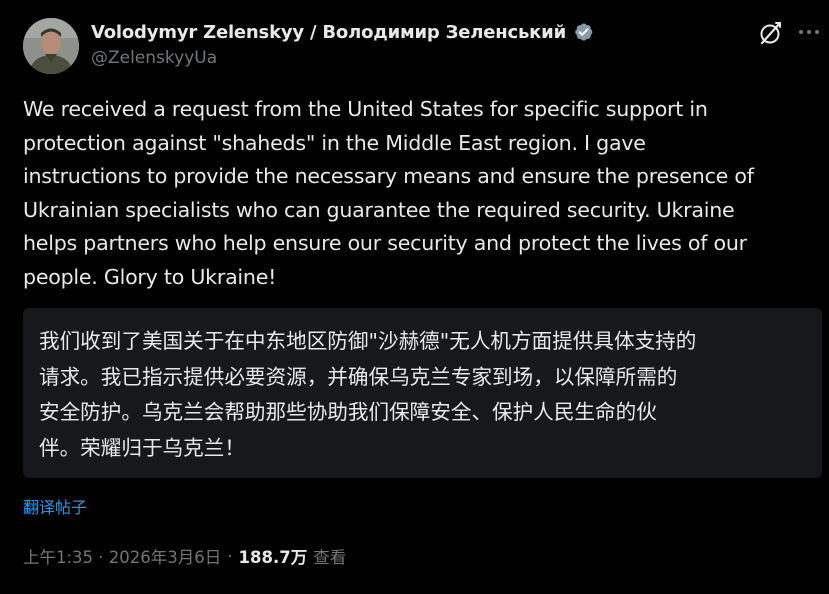 Image resolution: width=829 pixels, height=594 pixels. I want to click on post-meta: 上午1:35 · 2026年3月6日 · 188.7万 查看, so click(184, 556).